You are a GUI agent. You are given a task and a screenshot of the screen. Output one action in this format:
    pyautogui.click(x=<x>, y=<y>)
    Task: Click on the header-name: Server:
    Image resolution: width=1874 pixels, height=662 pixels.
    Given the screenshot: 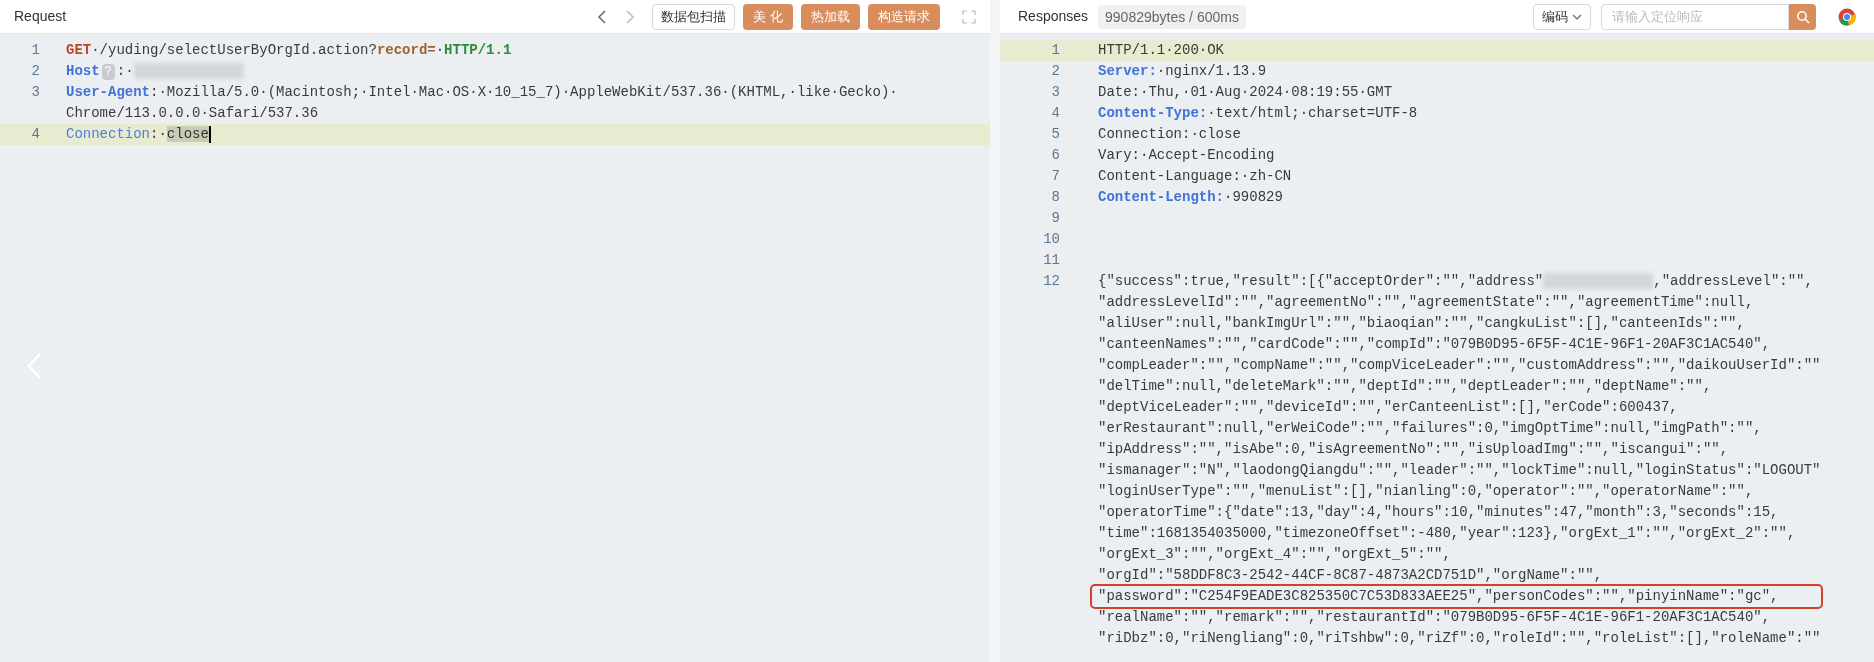 What is the action you would take?
    pyautogui.click(x=1127, y=71)
    